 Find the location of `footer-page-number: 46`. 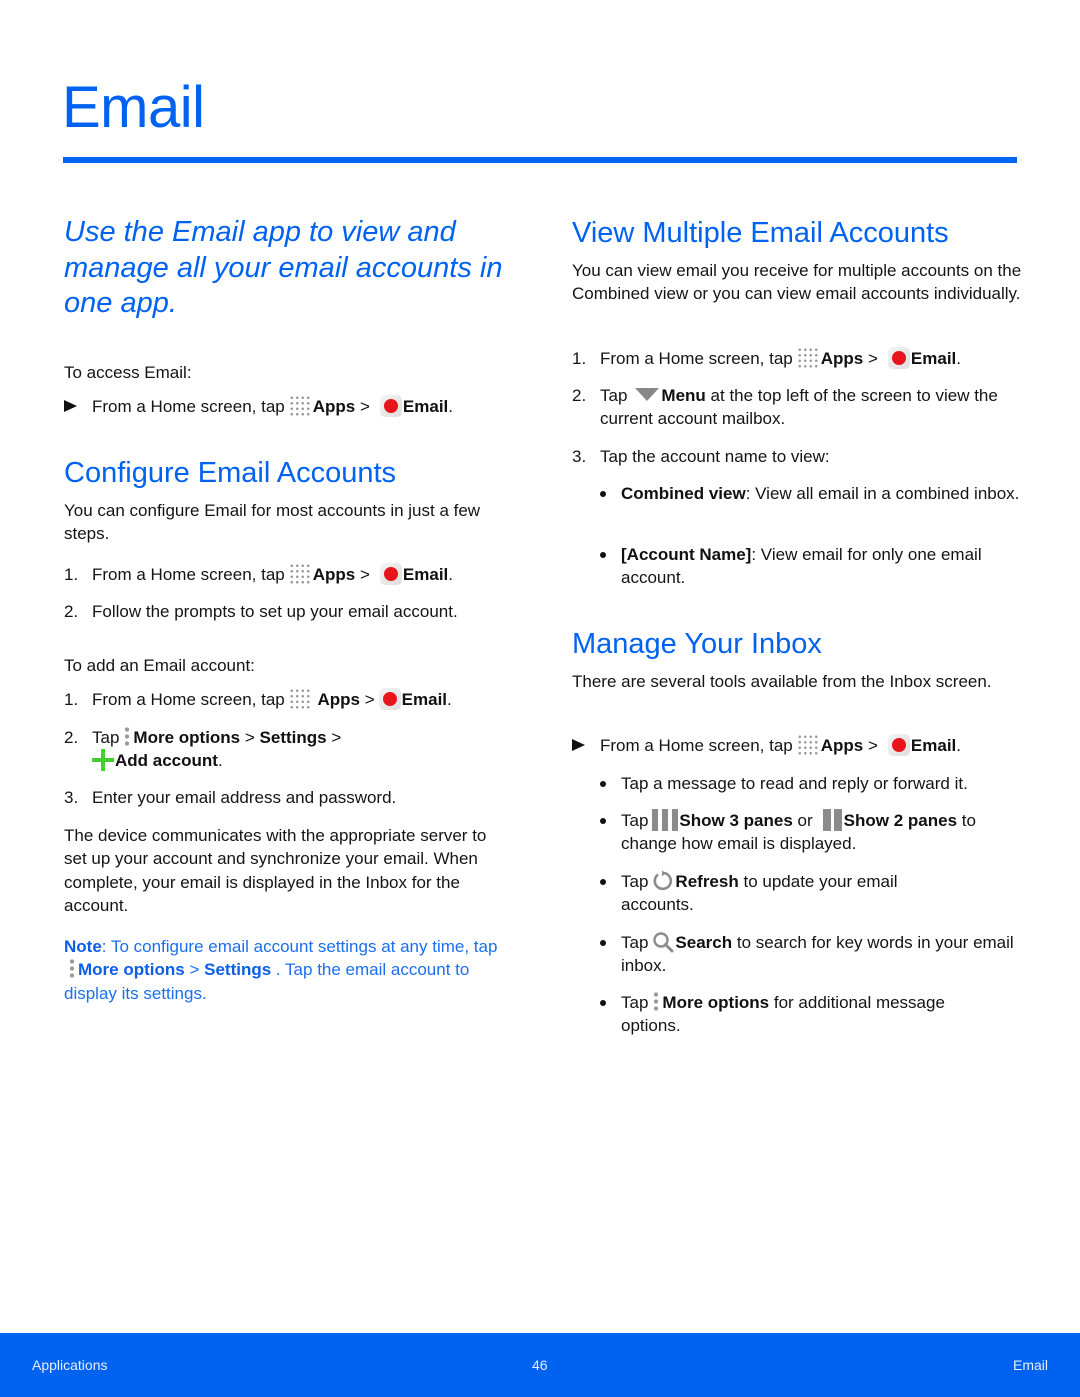

footer-page-number: 46 is located at coordinates (540, 1365).